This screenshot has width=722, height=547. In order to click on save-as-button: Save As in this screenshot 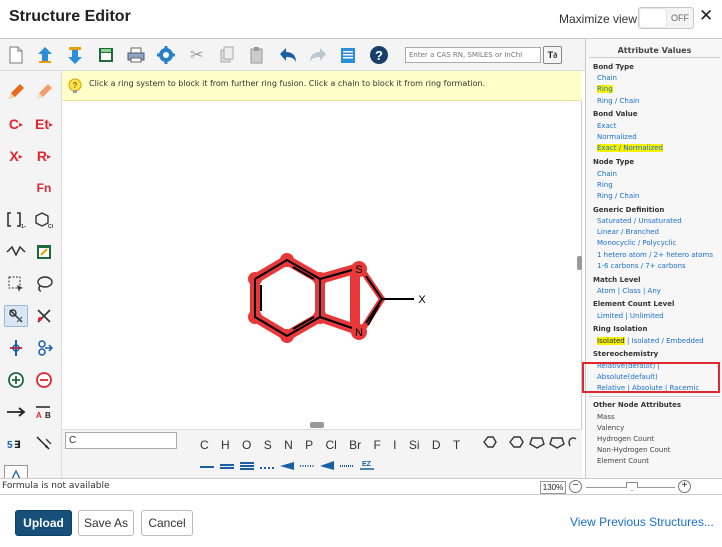, I will do `click(106, 523)`.